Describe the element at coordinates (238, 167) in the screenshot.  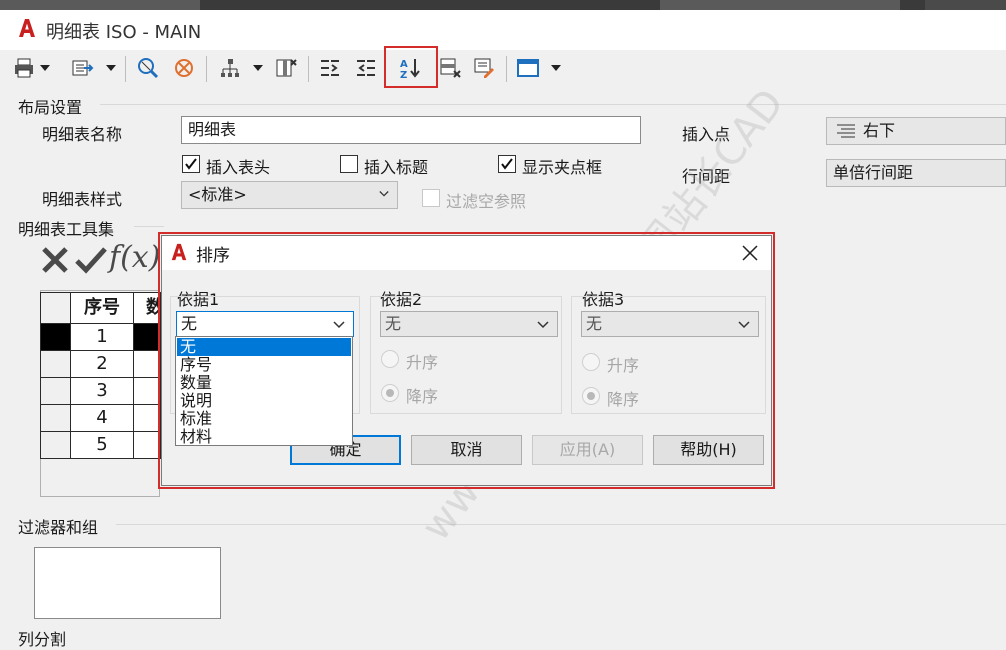
I see `insert-header-label: 插入表头` at that location.